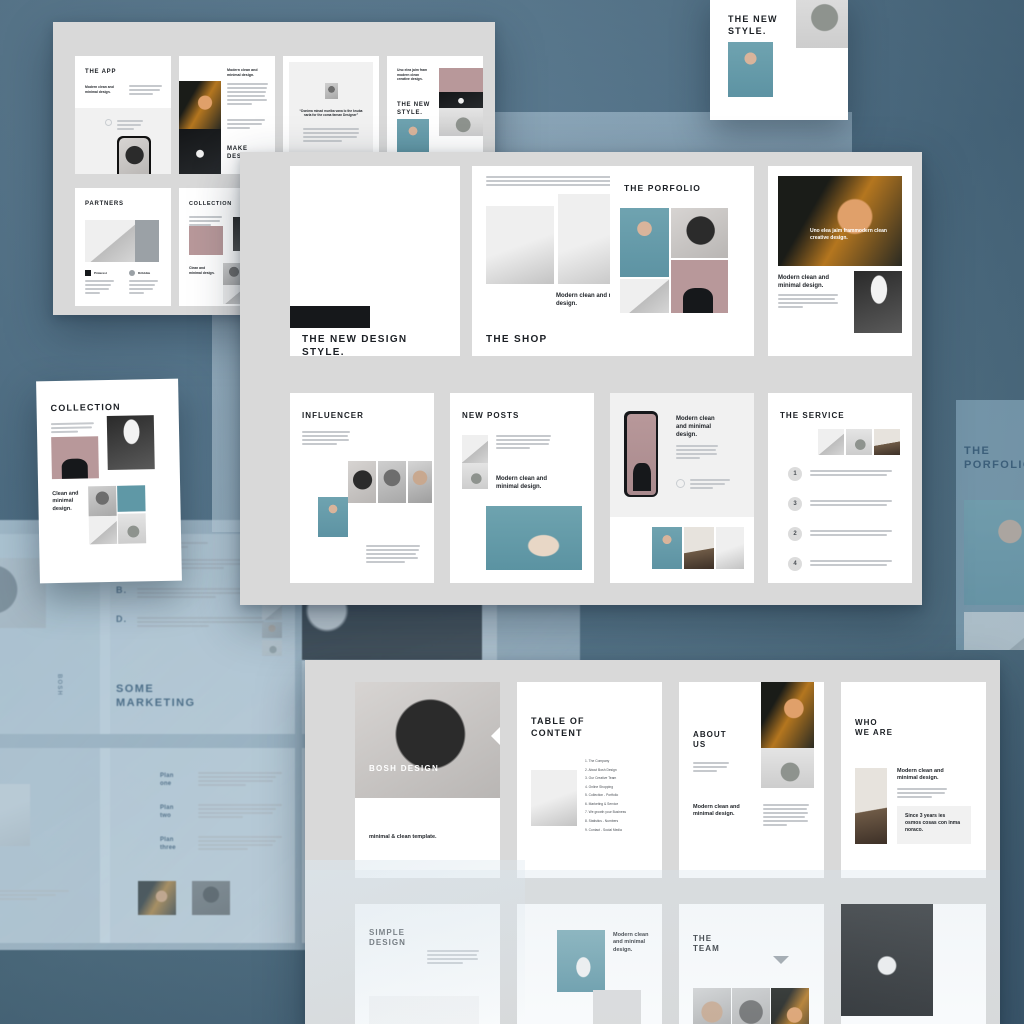 This screenshot has height=1024, width=1024. What do you see at coordinates (517, 339) in the screenshot?
I see `slide-title: THE SHOP` at bounding box center [517, 339].